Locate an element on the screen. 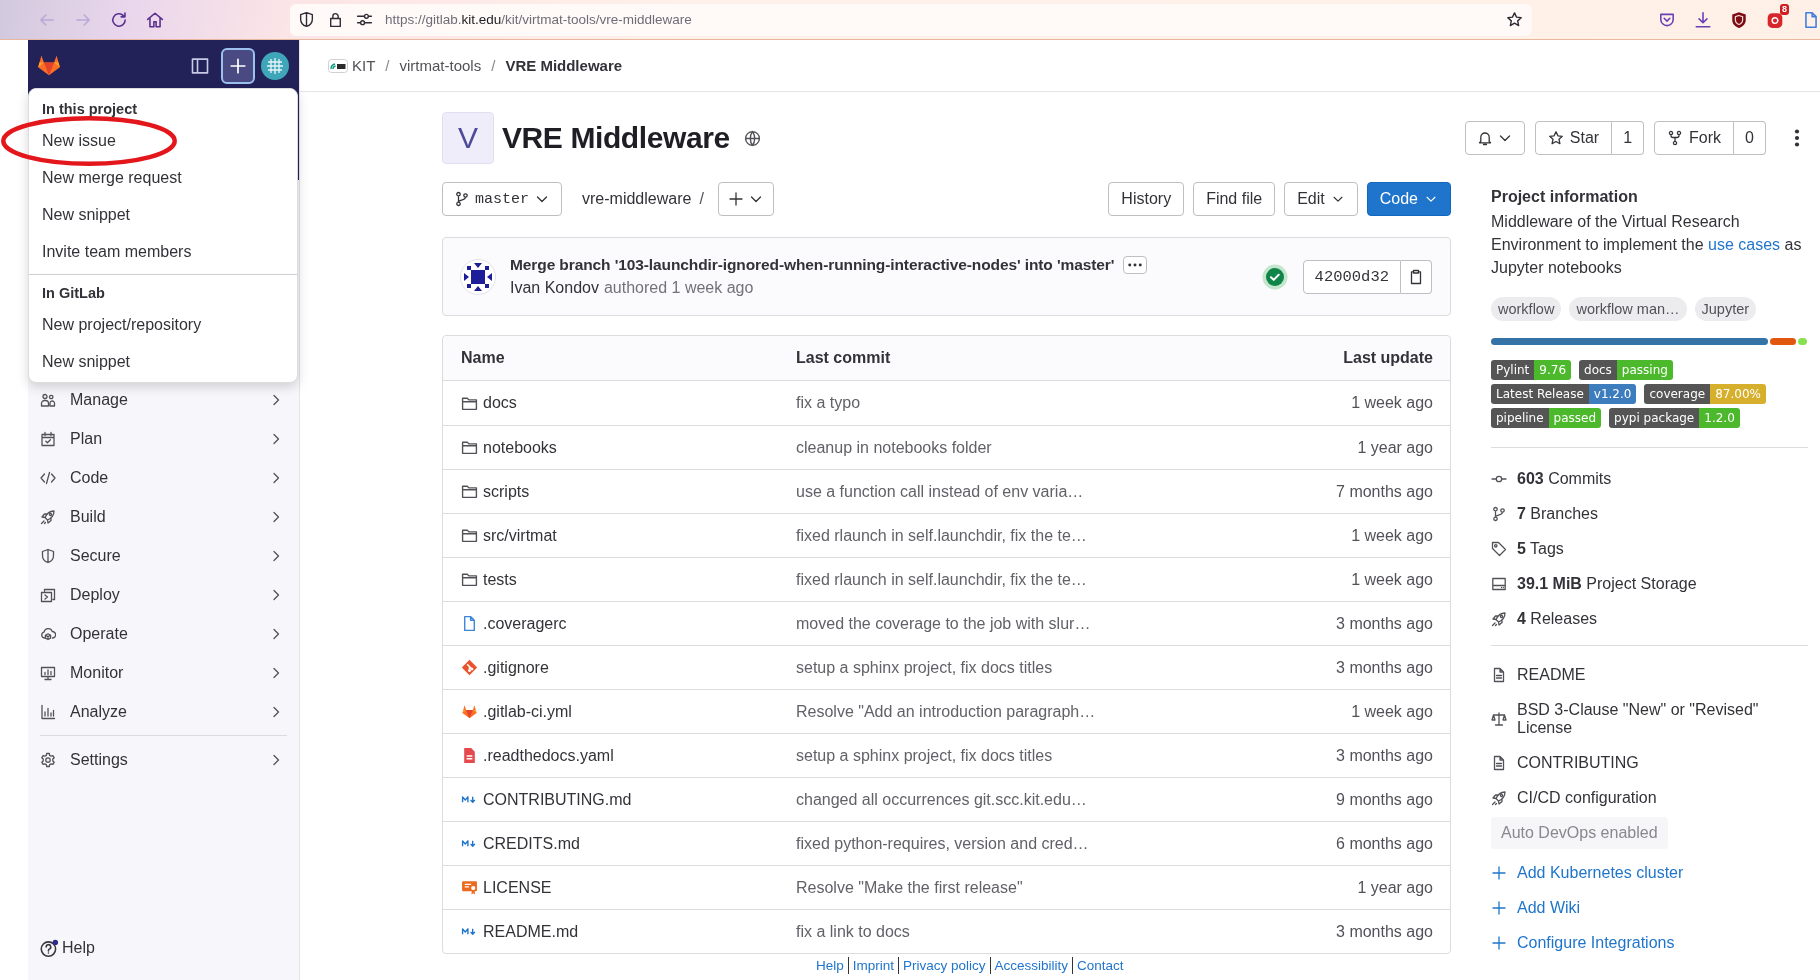 Image resolution: width=1820 pixels, height=980 pixels. expand-description-button is located at coordinates (1135, 265).